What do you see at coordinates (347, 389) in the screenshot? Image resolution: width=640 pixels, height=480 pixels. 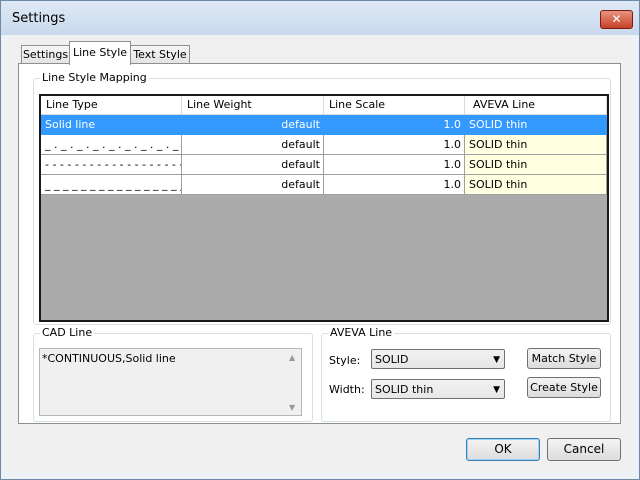 I see `width-label: Width:` at bounding box center [347, 389].